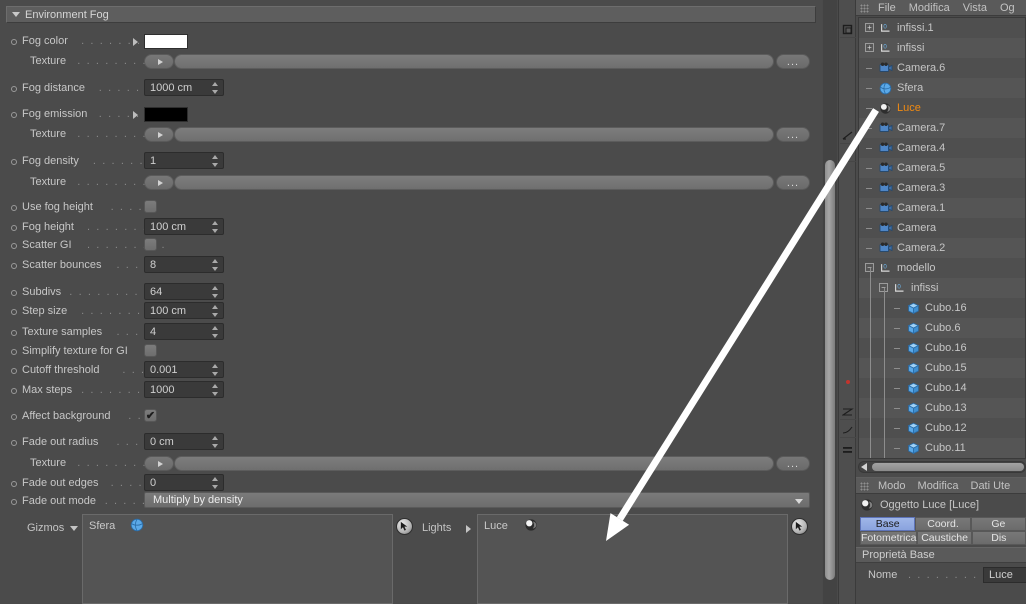  Describe the element at coordinates (214, 161) in the screenshot. I see `spinner-fog-density` at that location.